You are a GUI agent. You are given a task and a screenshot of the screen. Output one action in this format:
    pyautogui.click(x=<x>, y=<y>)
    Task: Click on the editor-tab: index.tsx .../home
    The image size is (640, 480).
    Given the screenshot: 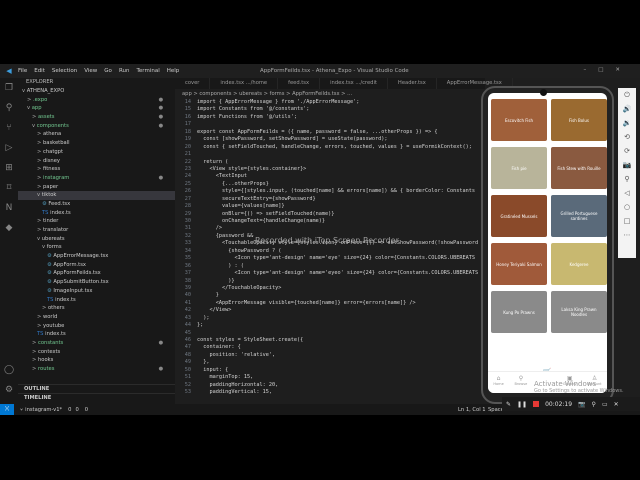 What is the action you would take?
    pyautogui.click(x=244, y=83)
    